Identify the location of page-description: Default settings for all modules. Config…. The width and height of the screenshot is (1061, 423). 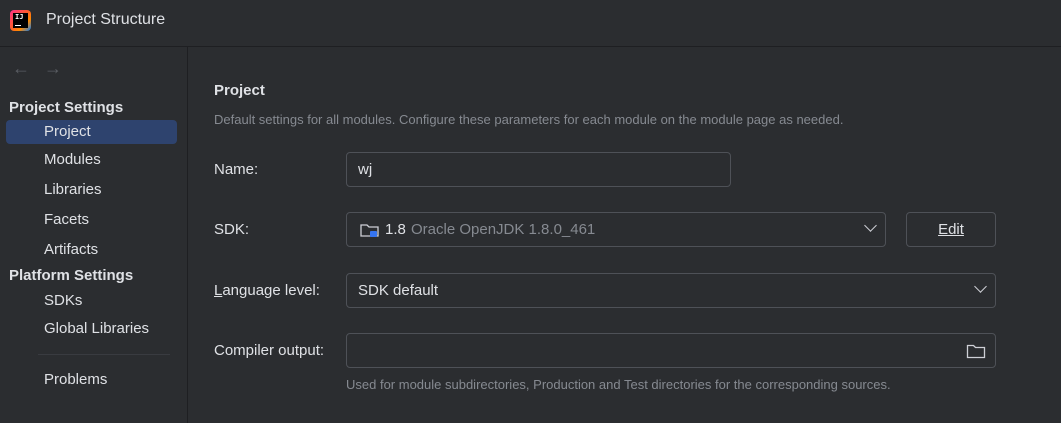
(529, 119).